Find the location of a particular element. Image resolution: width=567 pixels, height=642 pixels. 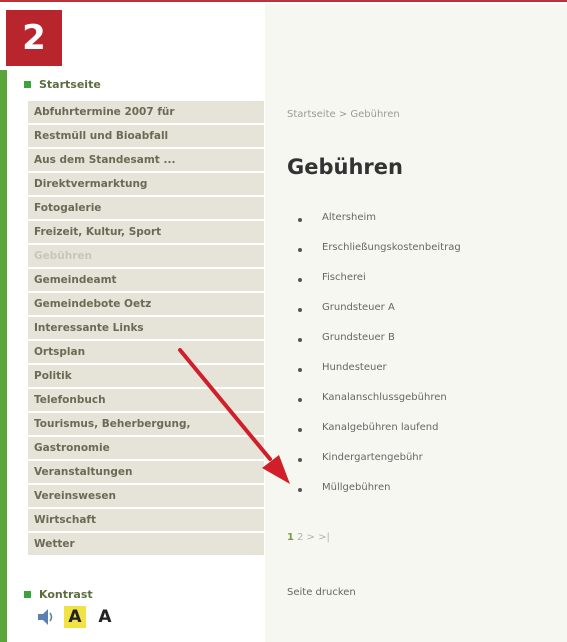

fee-link-muellgebuehren: Müllgebühren is located at coordinates (379, 497).